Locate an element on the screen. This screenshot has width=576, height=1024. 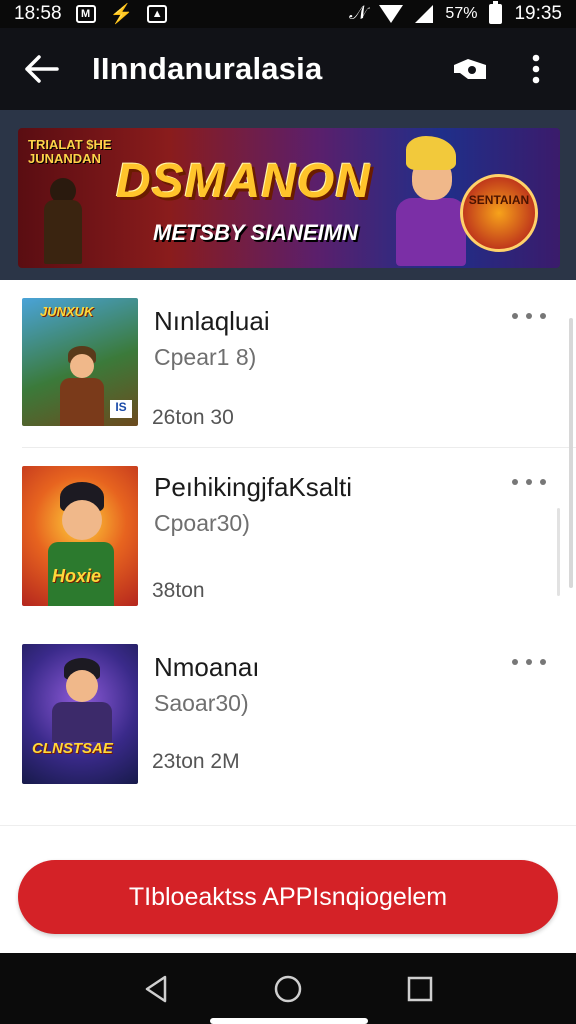
more-options-button is located at coordinates (536, 69).